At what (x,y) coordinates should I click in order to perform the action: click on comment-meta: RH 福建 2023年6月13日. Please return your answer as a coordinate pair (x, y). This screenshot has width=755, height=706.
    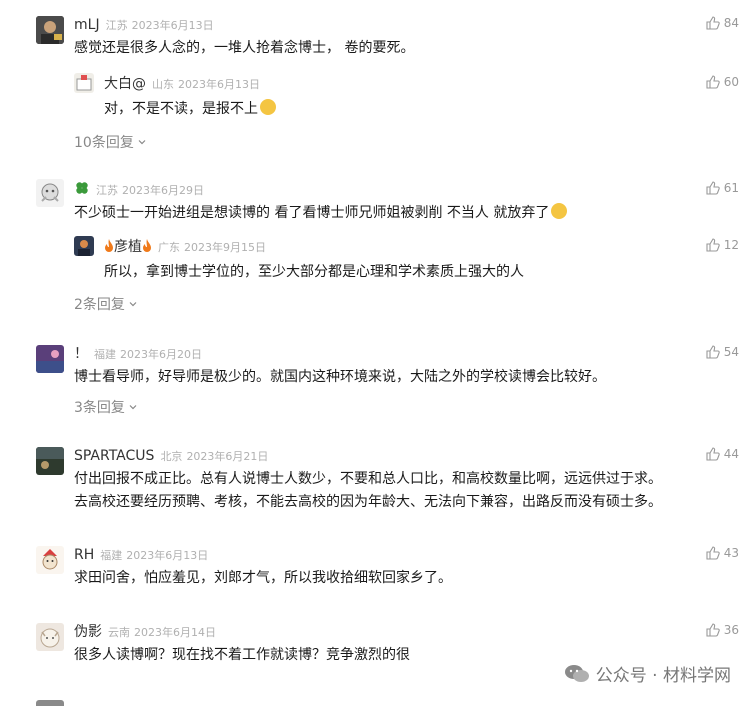
    Looking at the image, I should click on (141, 554).